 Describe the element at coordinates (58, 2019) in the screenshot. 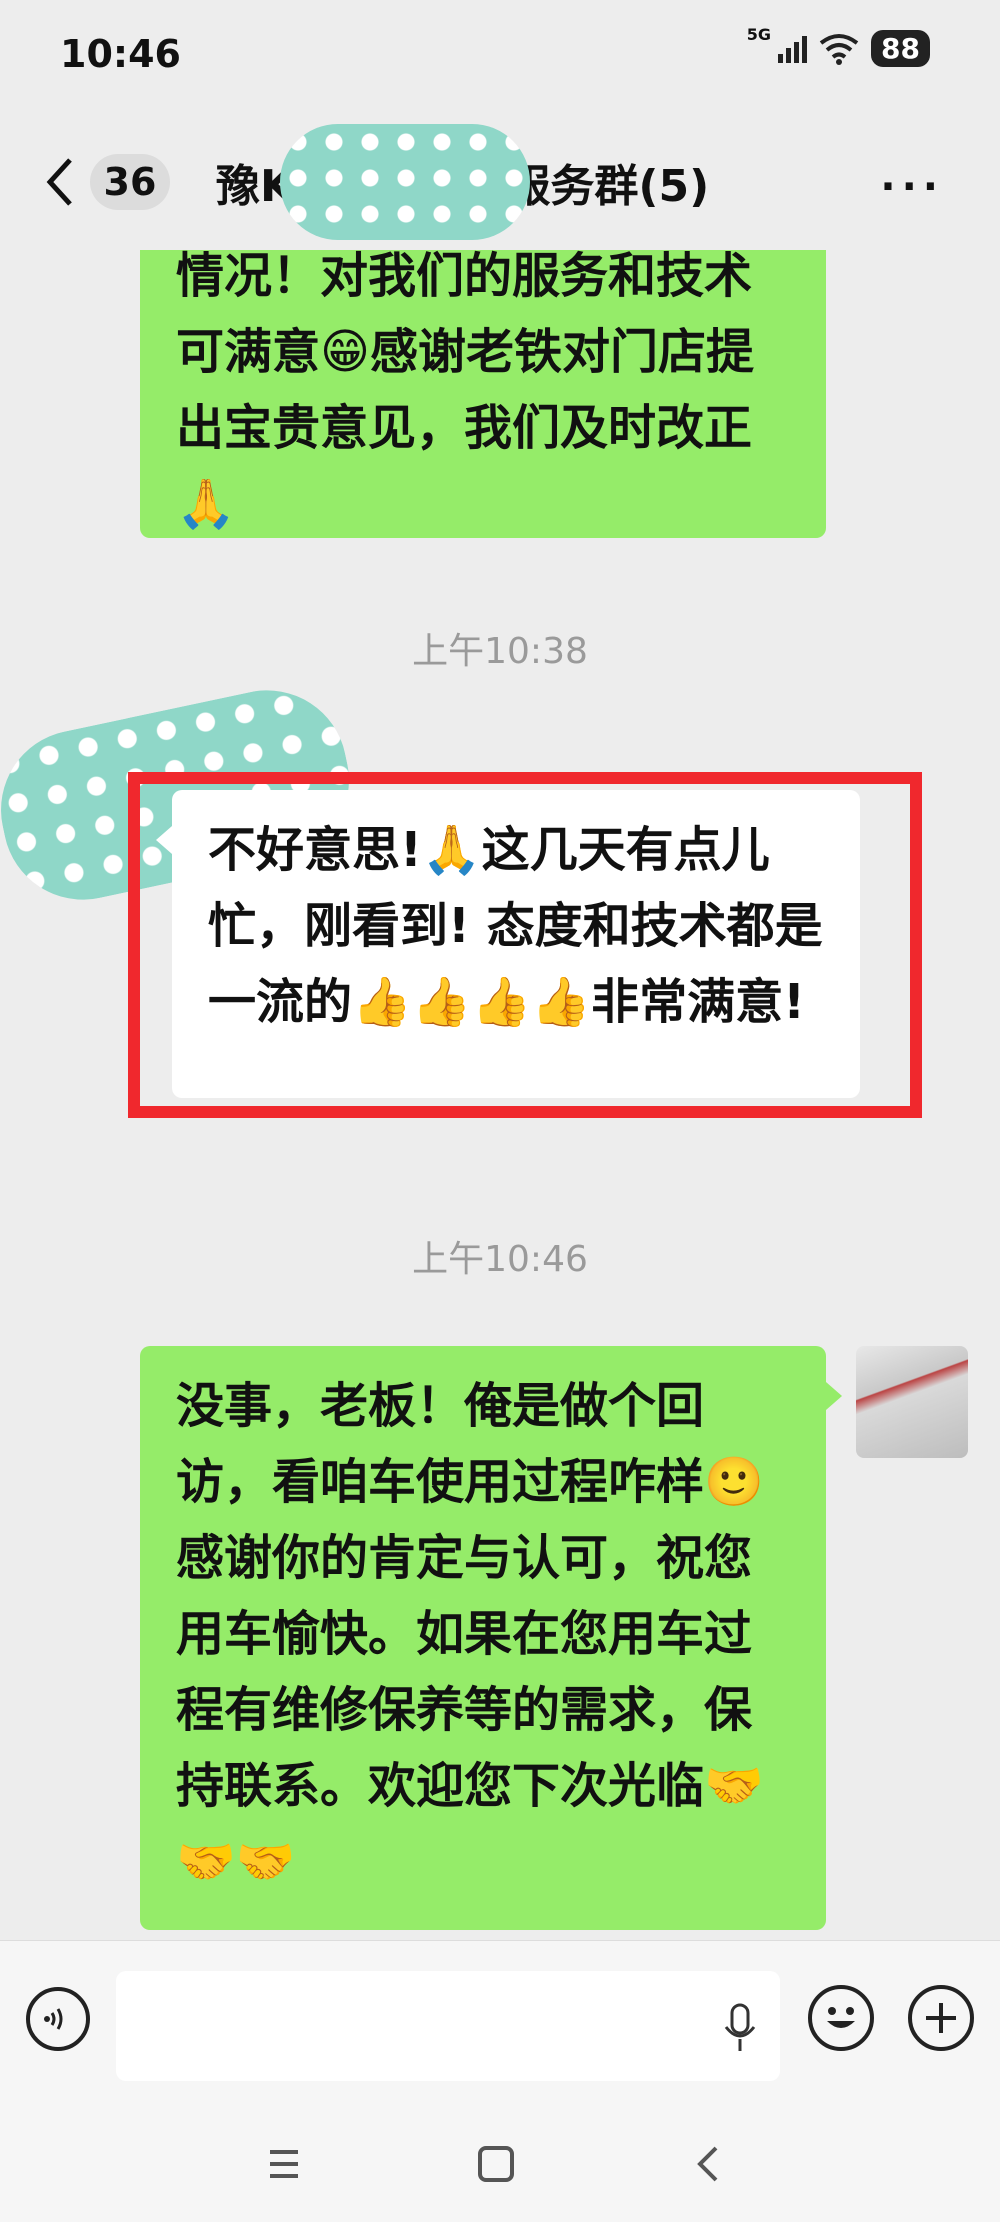

I see `voice-icon` at that location.